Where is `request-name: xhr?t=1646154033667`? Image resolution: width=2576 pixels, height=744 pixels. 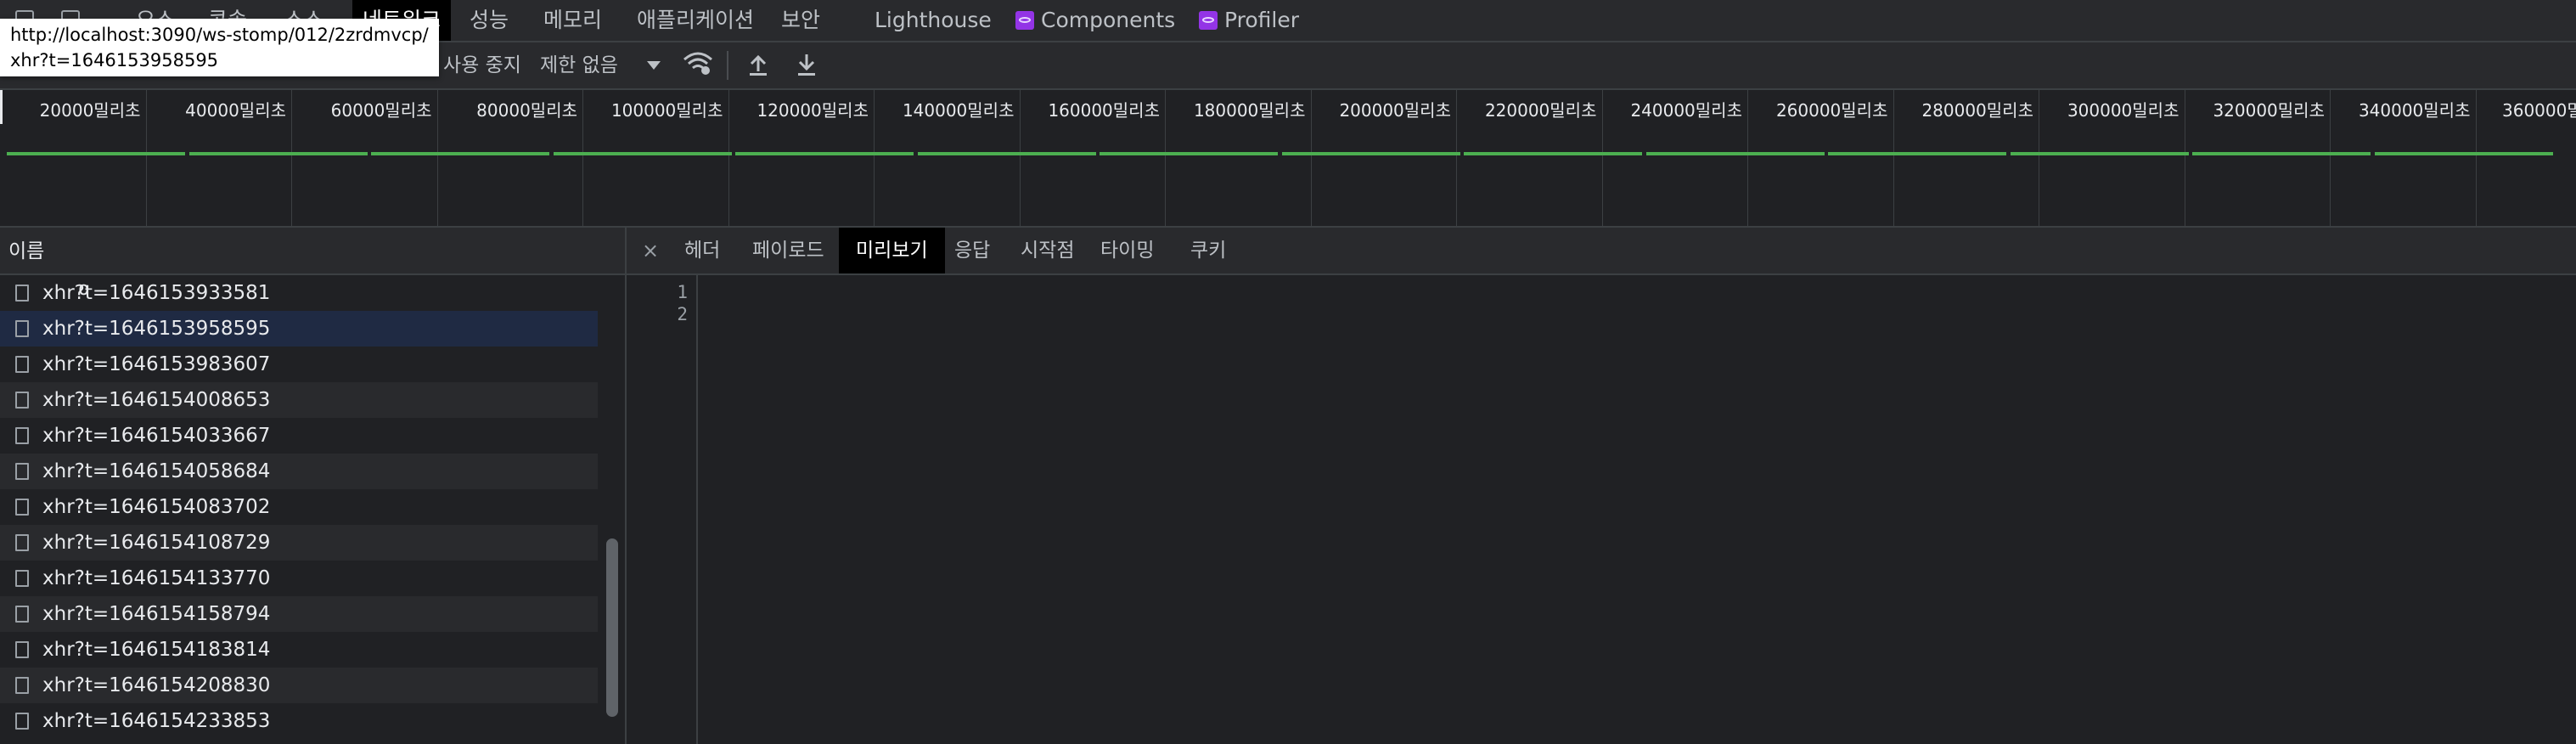 request-name: xhr?t=1646154033667 is located at coordinates (156, 436).